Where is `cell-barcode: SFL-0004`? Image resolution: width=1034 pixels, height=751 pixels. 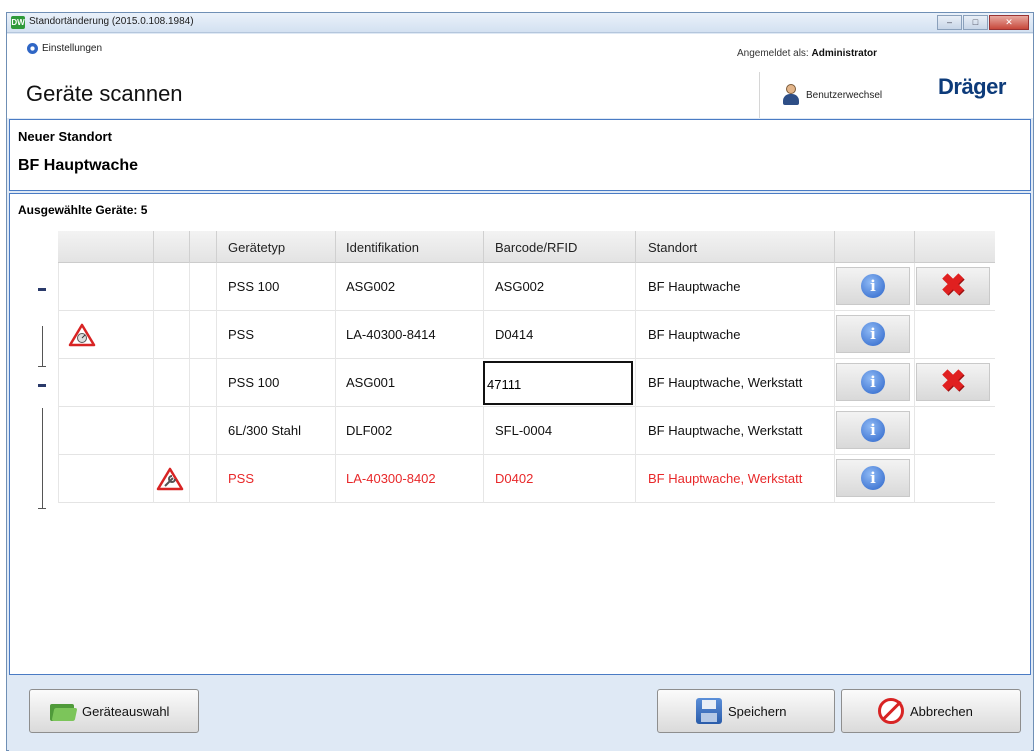
cell-barcode: SFL-0004 is located at coordinates (524, 430).